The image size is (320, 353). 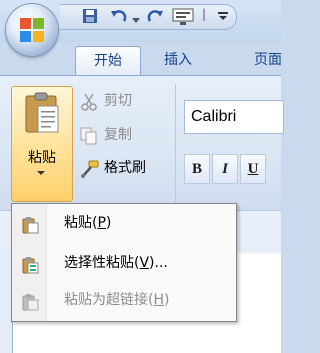 I want to click on save-icon, so click(x=90, y=18).